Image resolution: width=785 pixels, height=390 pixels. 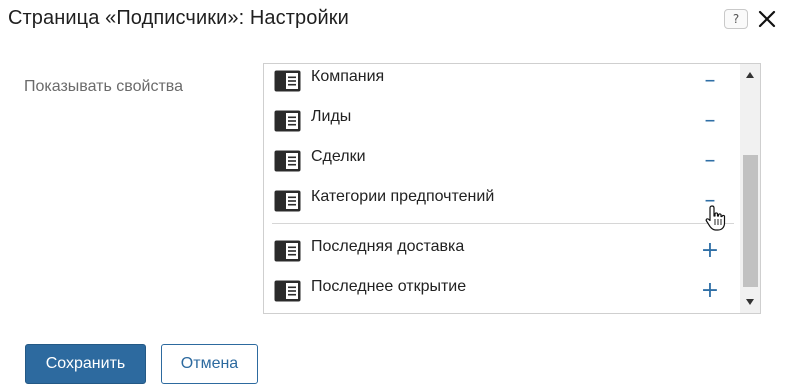 What do you see at coordinates (348, 76) in the screenshot?
I see `property-label: Компания` at bounding box center [348, 76].